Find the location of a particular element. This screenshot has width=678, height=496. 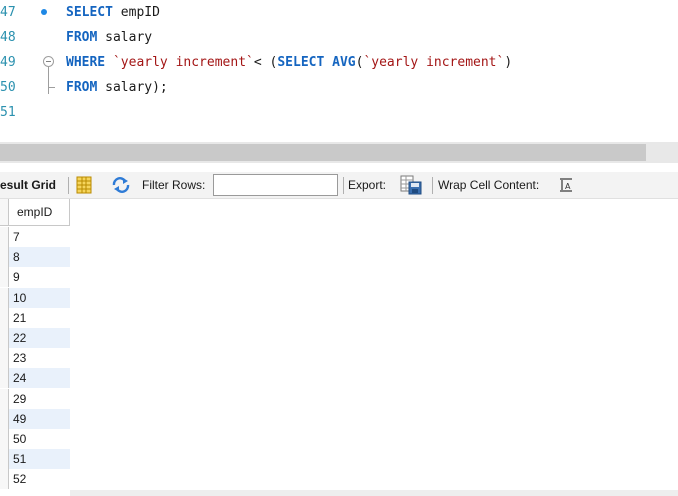

row-header-corner is located at coordinates (4, 212).